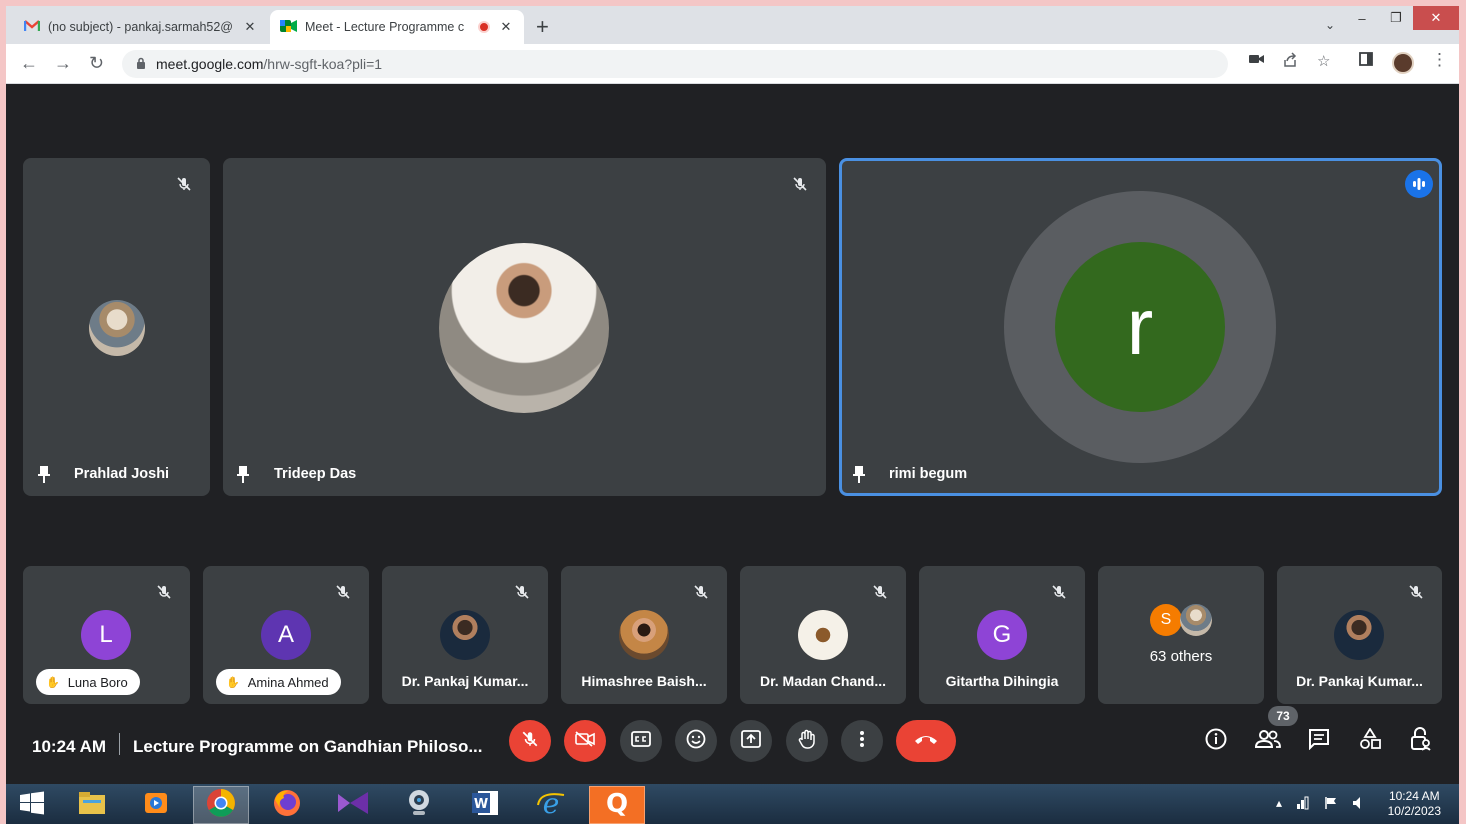 This screenshot has width=1466, height=824. Describe the element at coordinates (1362, 18) in the screenshot. I see `minimize-icon: –` at that location.